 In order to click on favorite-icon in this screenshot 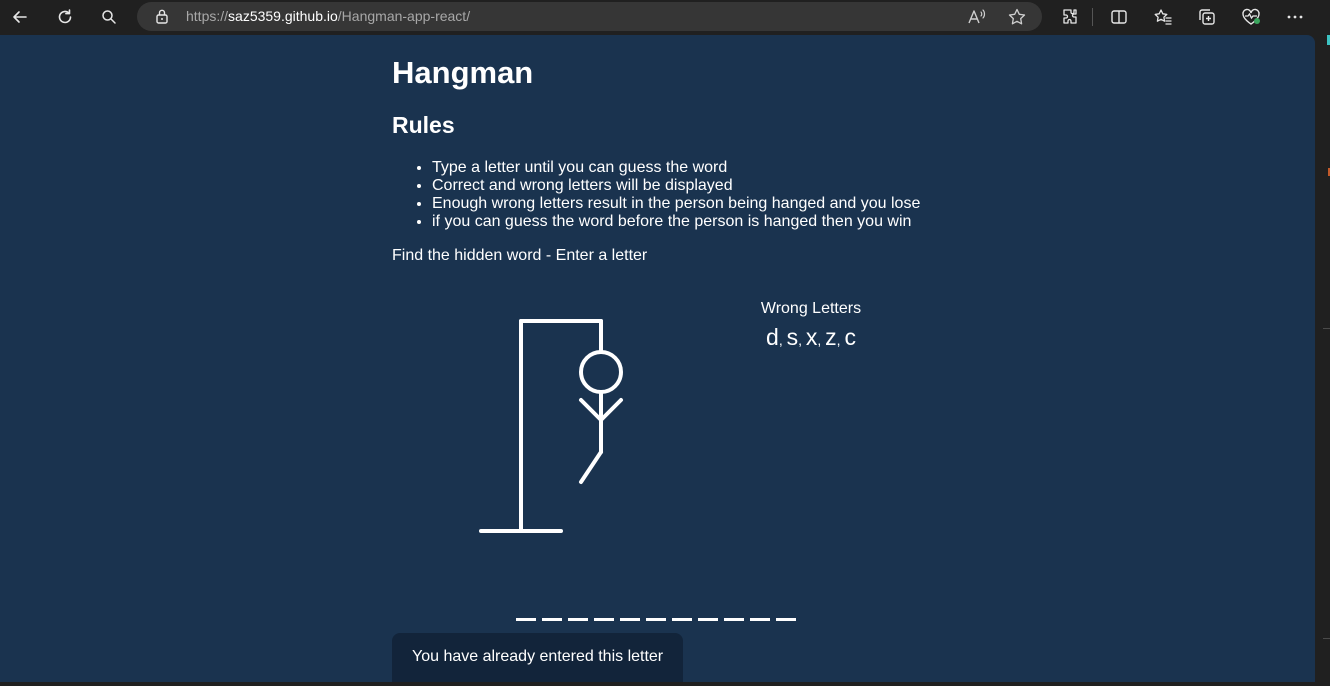, I will do `click(1017, 17)`.